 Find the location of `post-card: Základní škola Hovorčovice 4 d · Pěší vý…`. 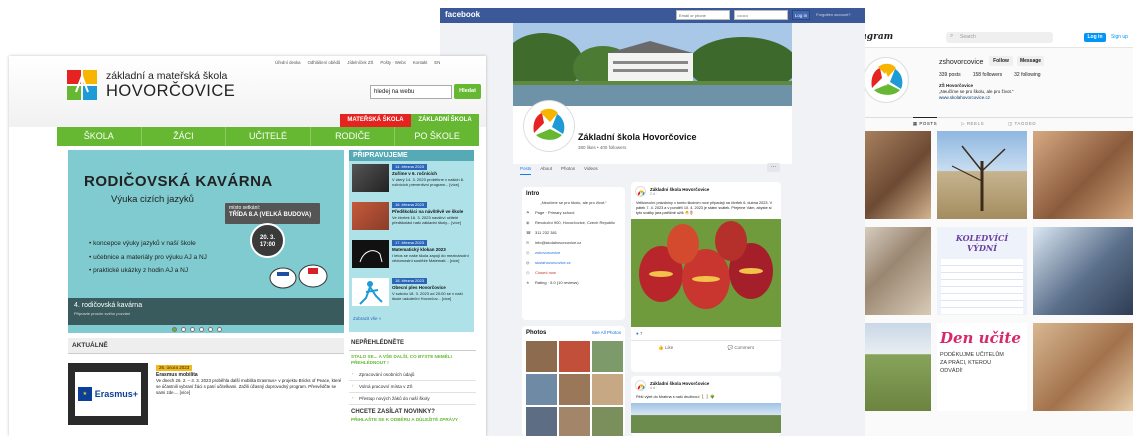

post-card: Základní škola Hovorčovice 4 d · Pěší vý… is located at coordinates (706, 406).